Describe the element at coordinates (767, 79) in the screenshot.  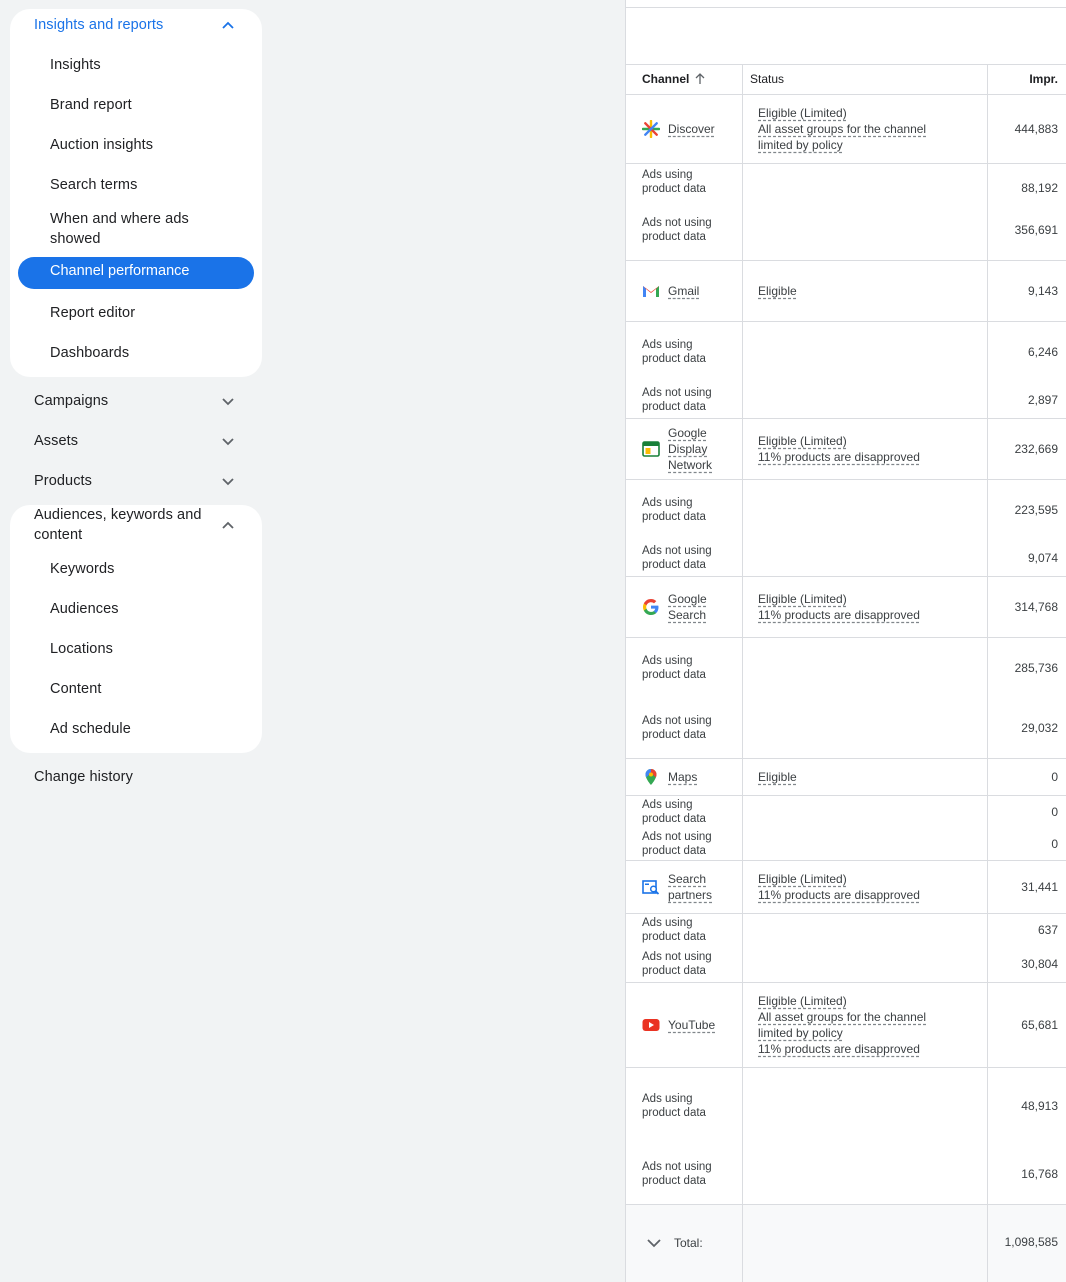
I see `column-header-status: Status` at that location.